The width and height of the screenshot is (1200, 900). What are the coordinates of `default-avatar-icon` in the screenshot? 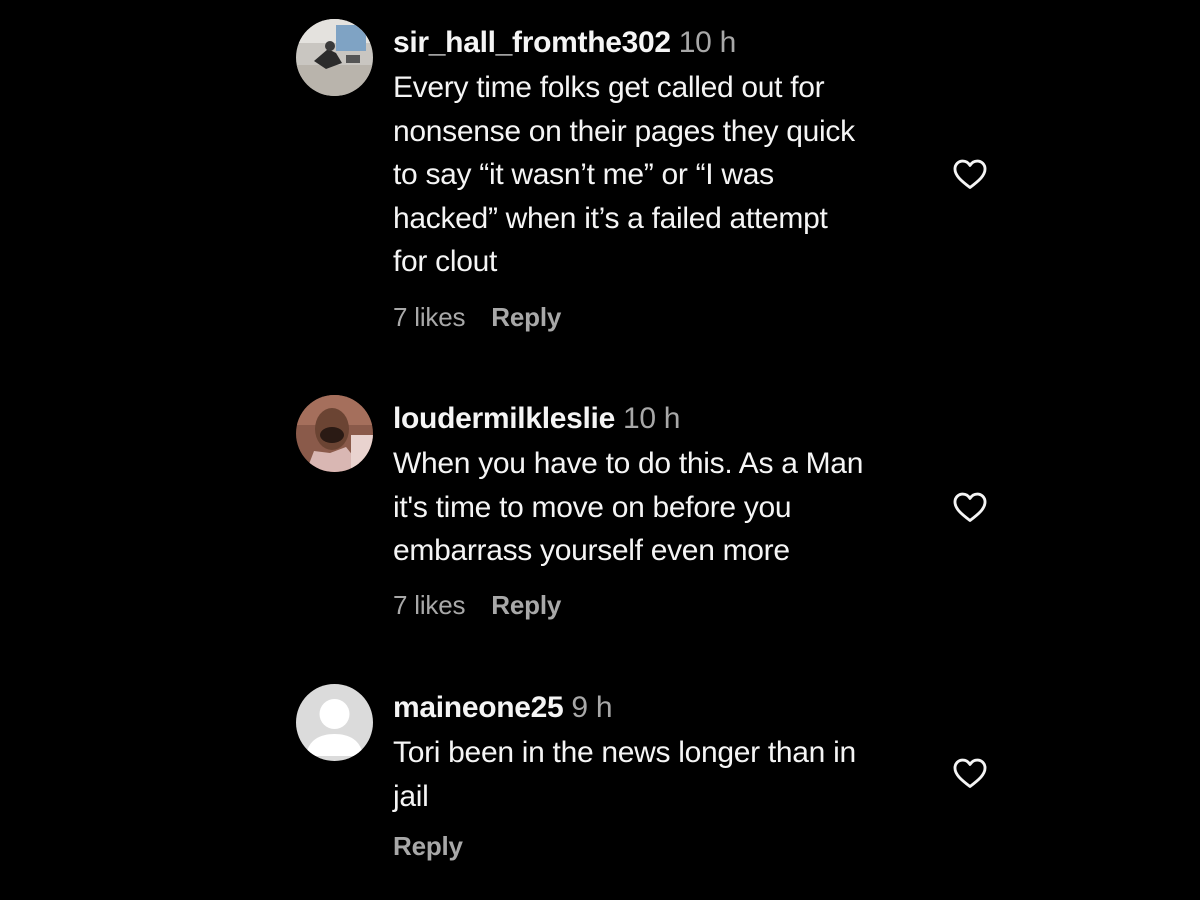 It's located at (334, 722).